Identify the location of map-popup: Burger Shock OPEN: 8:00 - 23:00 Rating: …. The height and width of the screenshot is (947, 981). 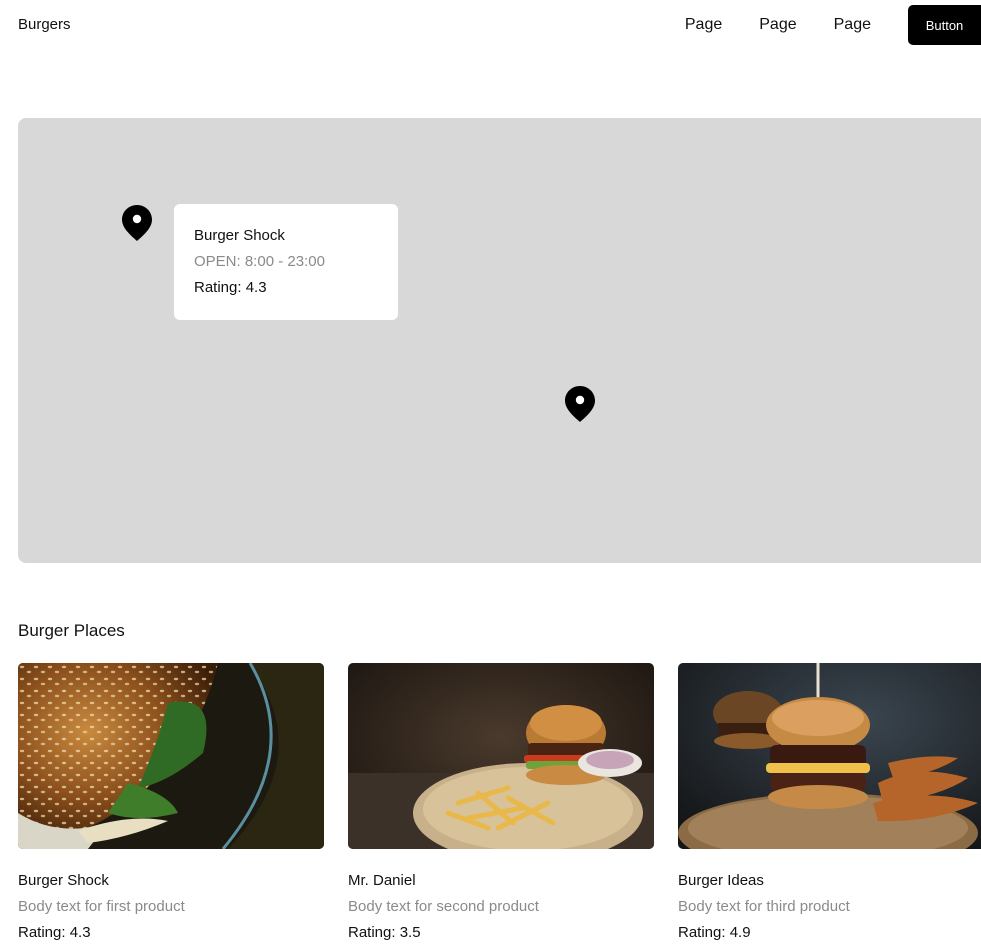
(286, 262).